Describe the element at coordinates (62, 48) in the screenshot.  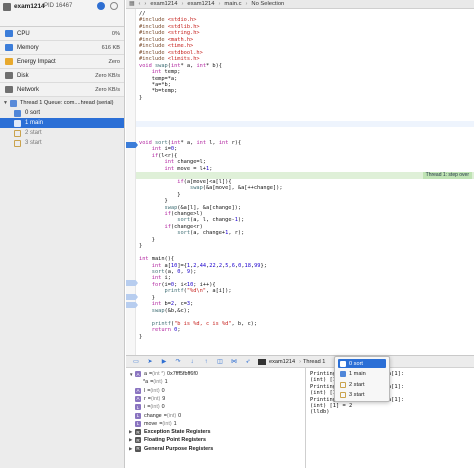
I see `gauge-memory: Memory 616 KB` at that location.